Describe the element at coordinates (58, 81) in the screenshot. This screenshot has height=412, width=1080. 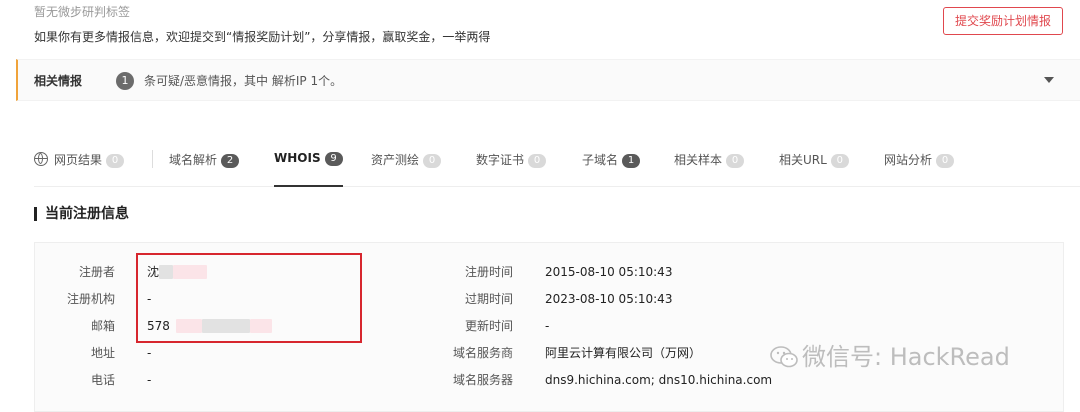
I see `related-intel-title: 相关情报` at that location.